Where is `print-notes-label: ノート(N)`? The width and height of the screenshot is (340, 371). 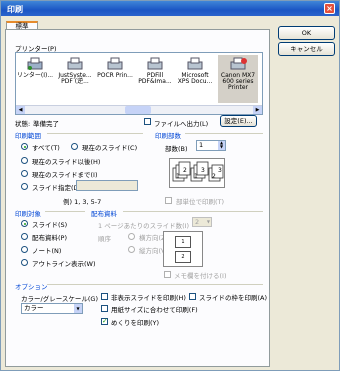
print-notes-label: ノート(N) is located at coordinates (47, 251).